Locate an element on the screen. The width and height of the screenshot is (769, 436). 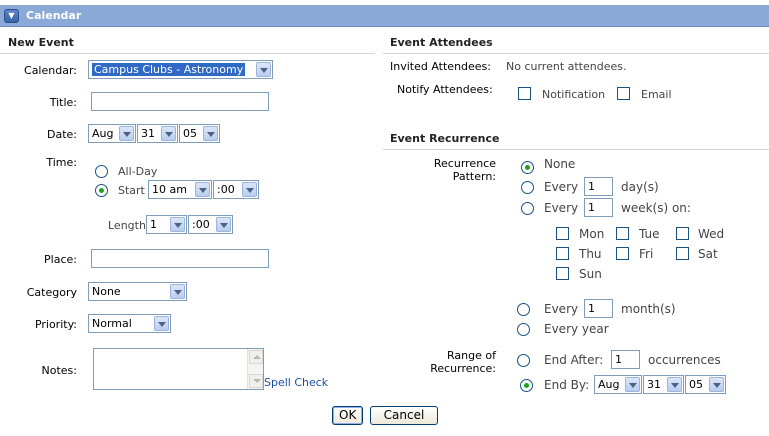
priority-select: Normal is located at coordinates (129, 323).